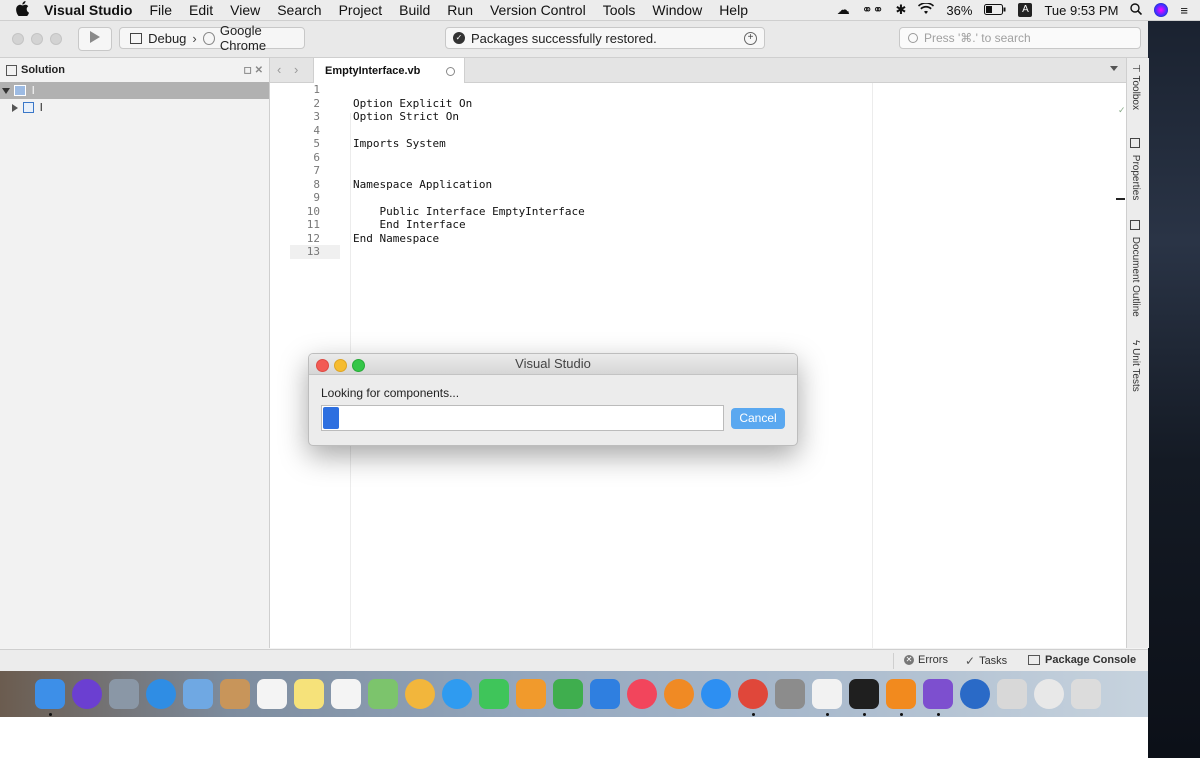 The height and width of the screenshot is (758, 1200). I want to click on glasses-icon: ⚭⚭, so click(873, 10).